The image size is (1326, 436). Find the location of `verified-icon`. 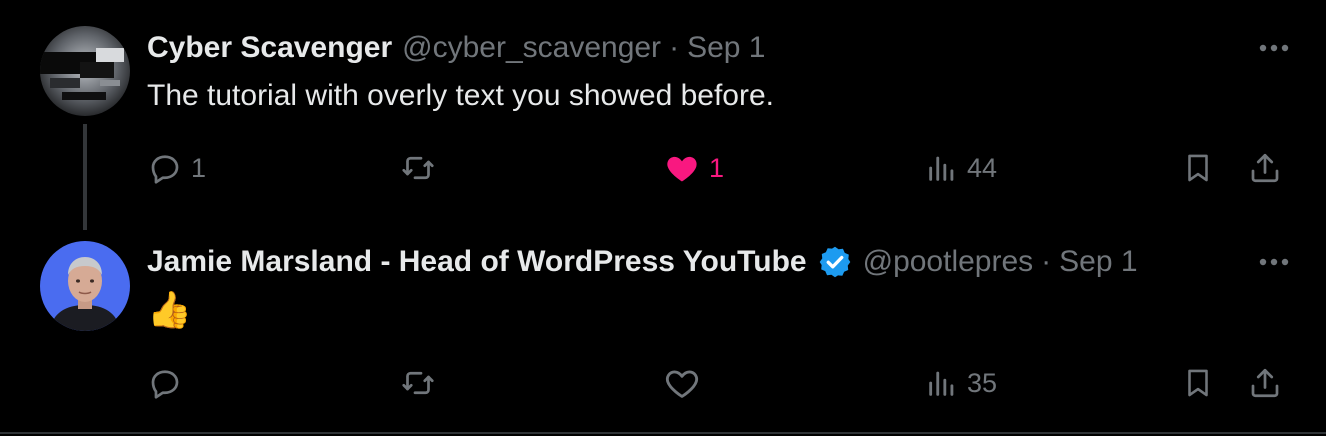

verified-icon is located at coordinates (835, 262).